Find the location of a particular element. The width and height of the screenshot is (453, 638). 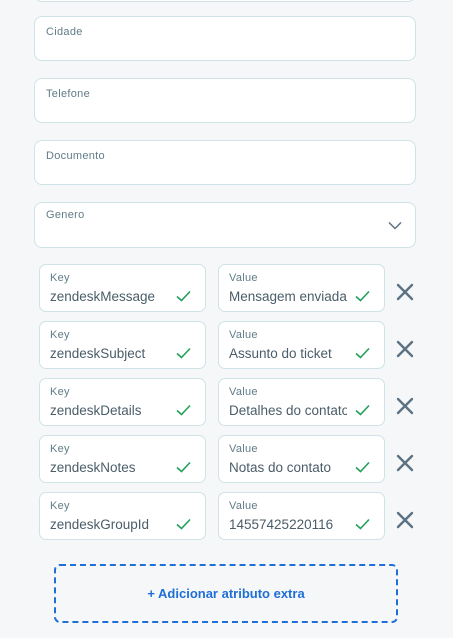

attribute-value-field: Value Detalhes do contato is located at coordinates (301, 402).